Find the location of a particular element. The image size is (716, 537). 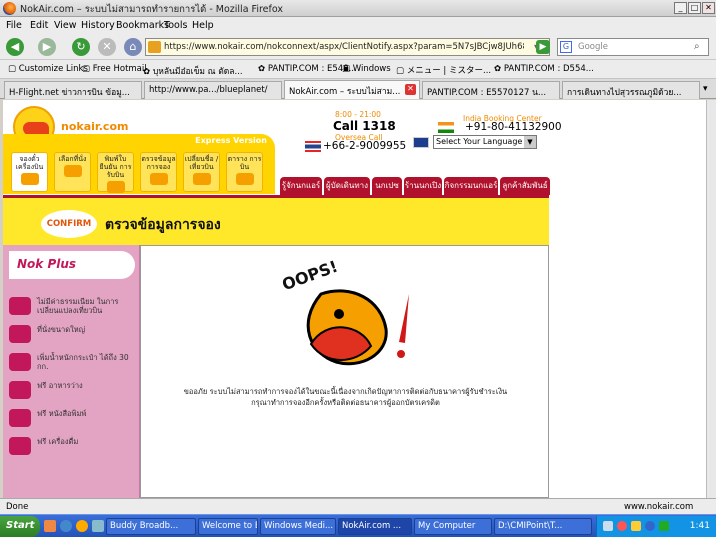

menu-tools: Tools is located at coordinates (175, 25).